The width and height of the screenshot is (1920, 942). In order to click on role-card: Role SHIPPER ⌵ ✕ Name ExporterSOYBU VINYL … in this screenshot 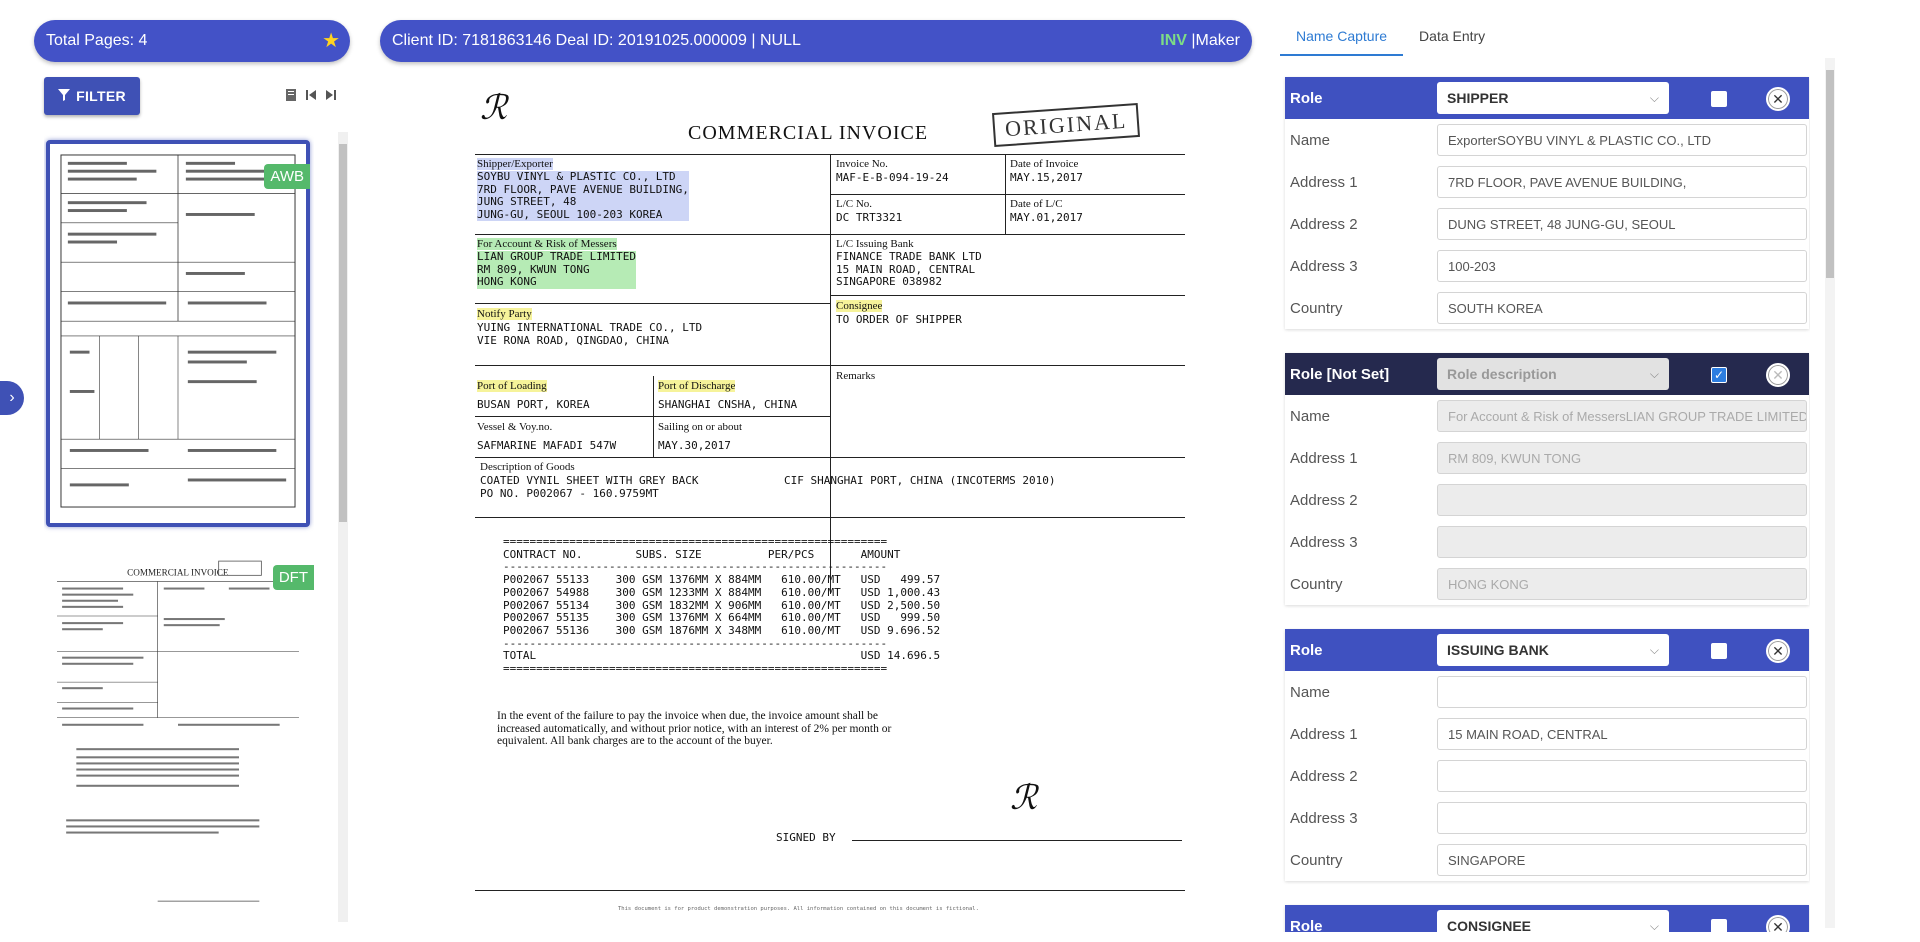, I will do `click(1547, 203)`.